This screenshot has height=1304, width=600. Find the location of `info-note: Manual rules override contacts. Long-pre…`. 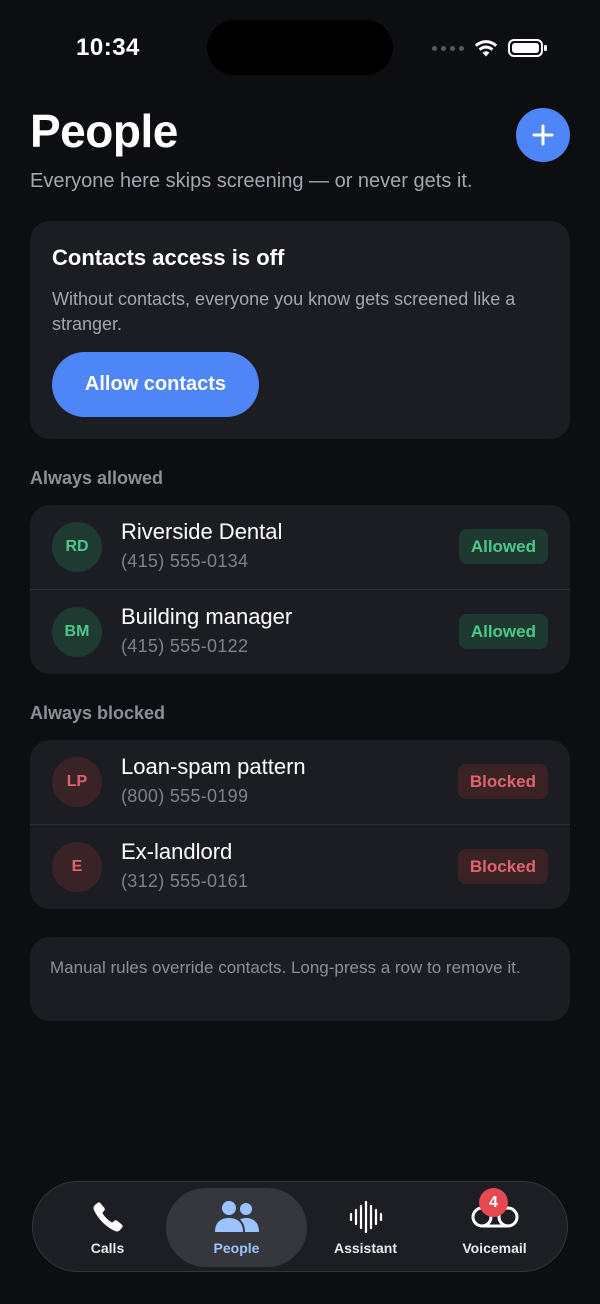

info-note: Manual rules override contacts. Long-pre… is located at coordinates (300, 979).